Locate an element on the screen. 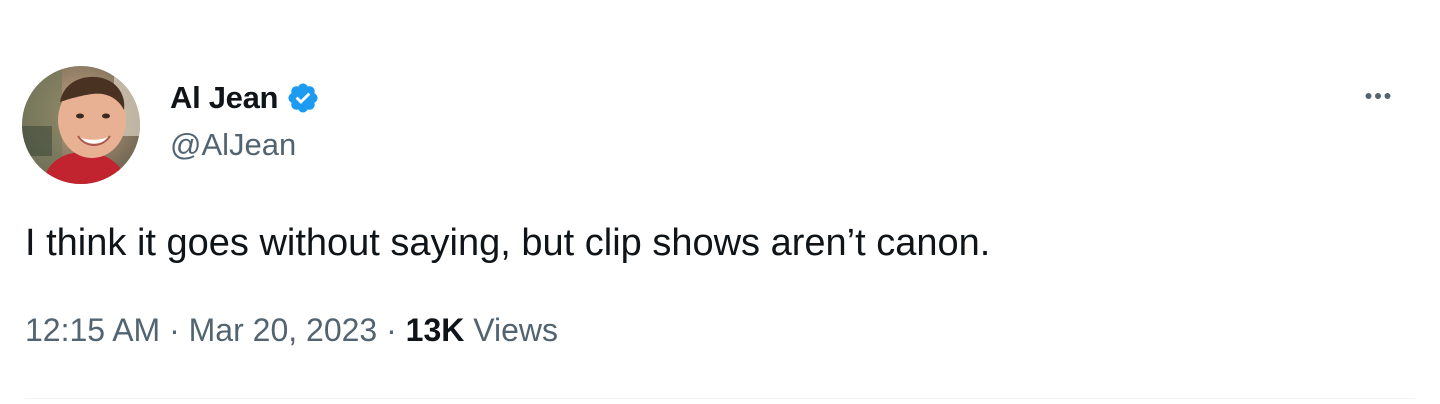  views-label: Views is located at coordinates (516, 330).